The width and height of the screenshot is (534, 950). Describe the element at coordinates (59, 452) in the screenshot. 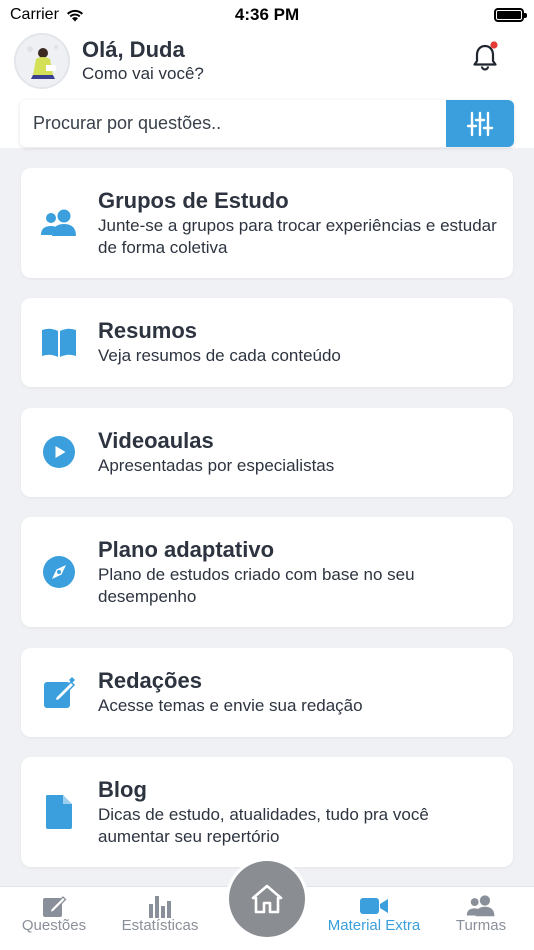

I see `play-icon` at that location.